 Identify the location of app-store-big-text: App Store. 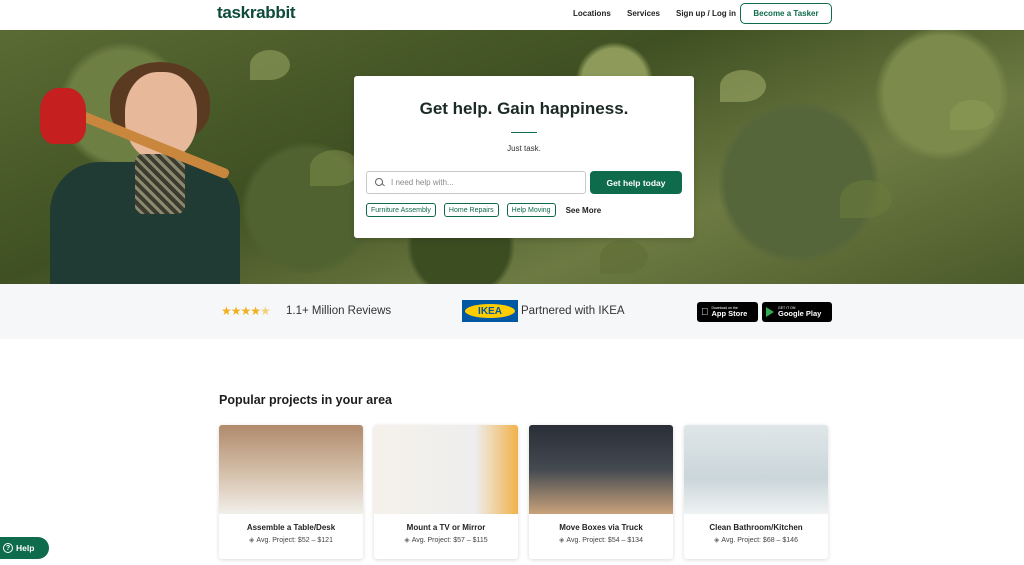
(726, 313).